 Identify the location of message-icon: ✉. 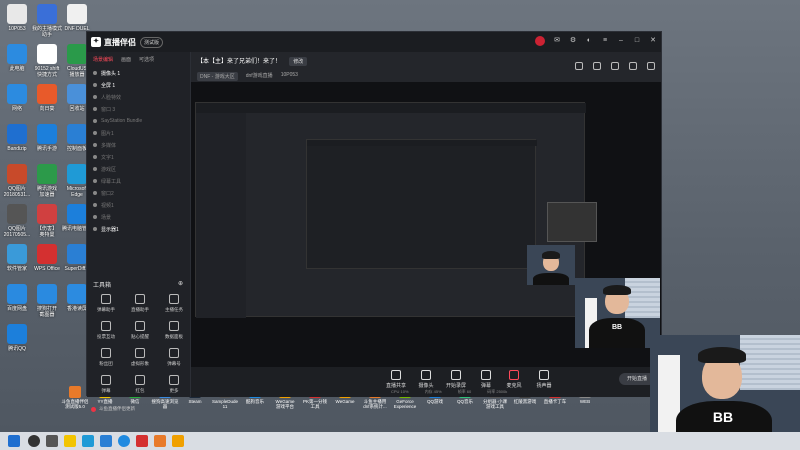
(557, 41).